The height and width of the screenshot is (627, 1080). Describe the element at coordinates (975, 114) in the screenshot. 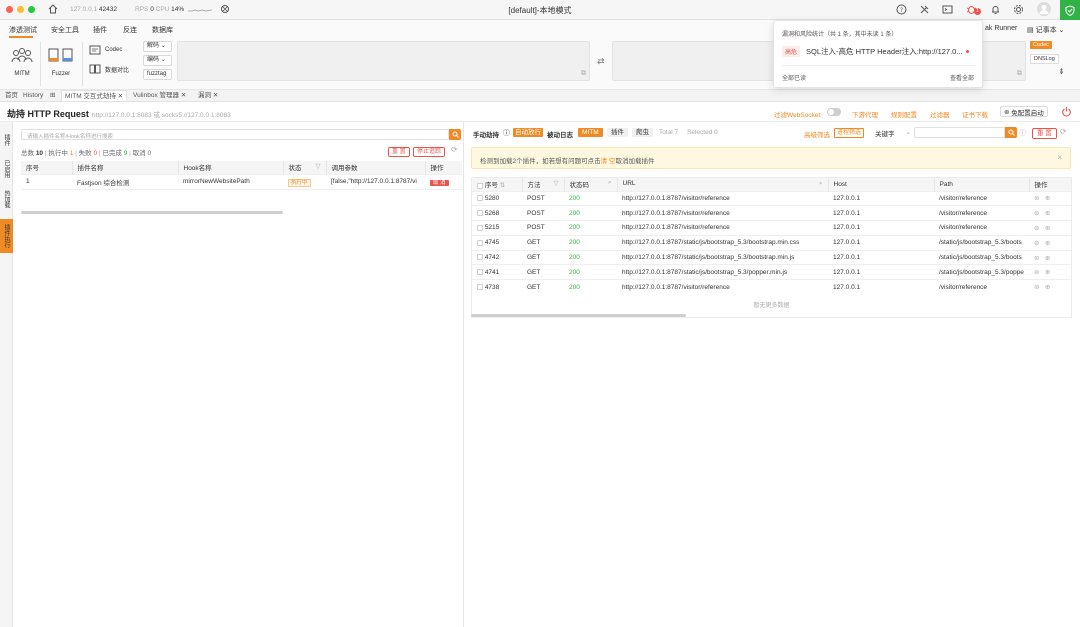

I see `cert-download-link: 证书下载` at that location.